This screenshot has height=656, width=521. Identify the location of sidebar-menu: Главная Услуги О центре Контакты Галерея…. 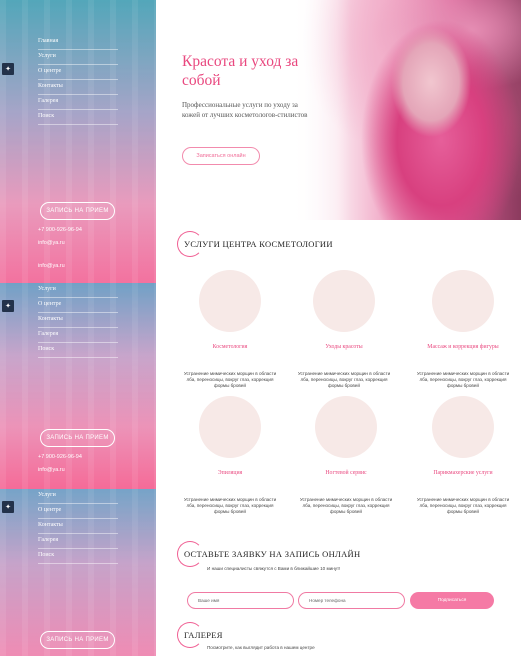
(78, 80).